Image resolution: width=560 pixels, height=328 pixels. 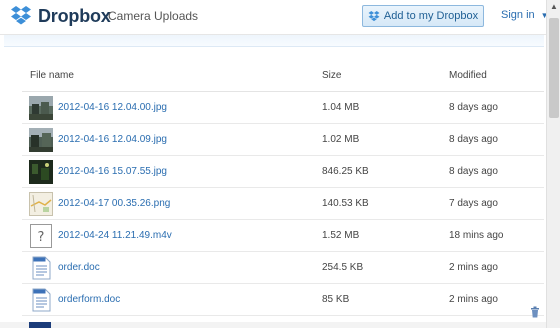 I want to click on file-size: 85 KB, so click(x=336, y=299).